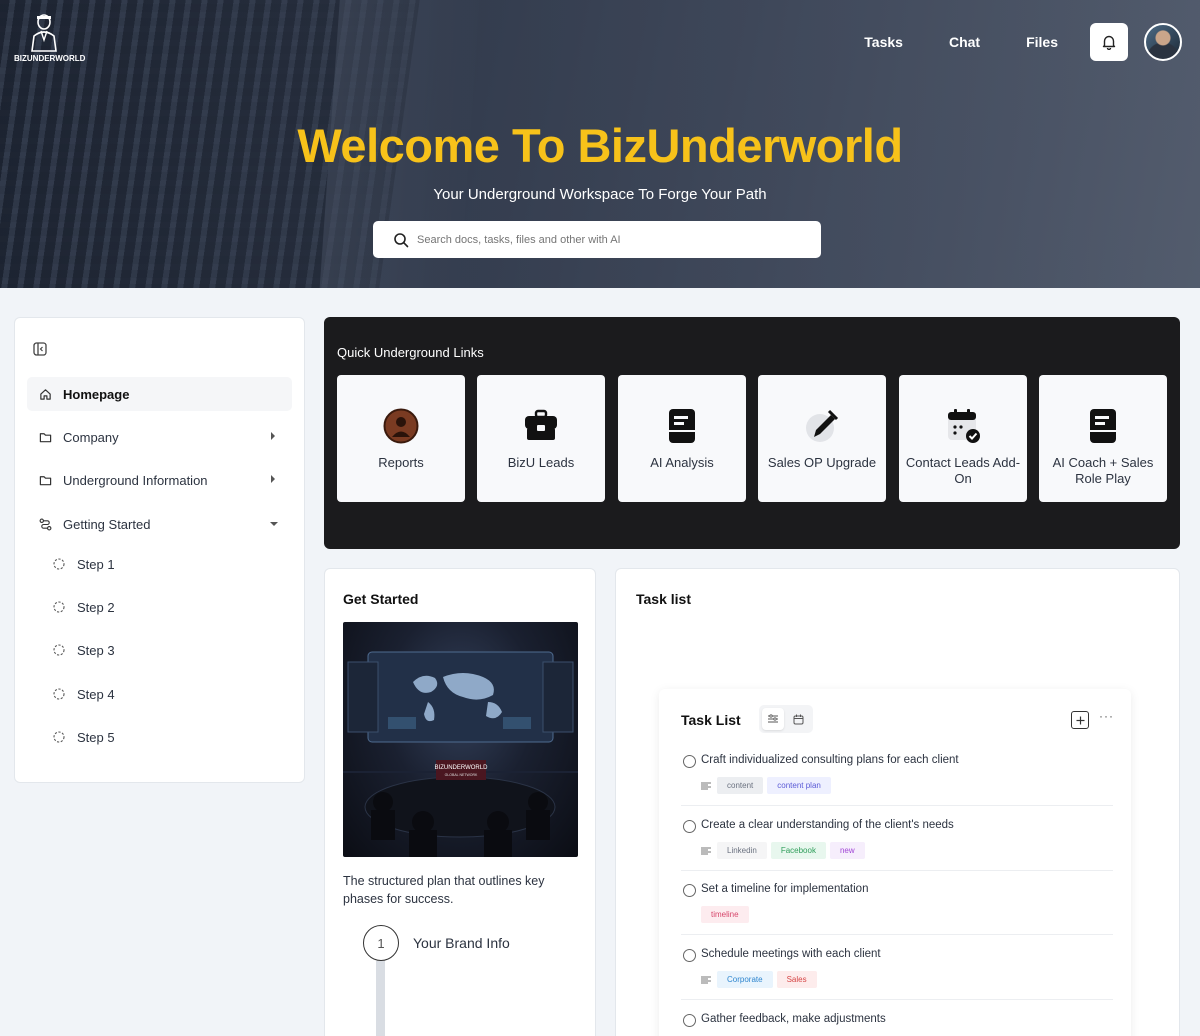 The width and height of the screenshot is (1200, 1036). What do you see at coordinates (798, 719) in the screenshot?
I see `calendar-view-button` at bounding box center [798, 719].